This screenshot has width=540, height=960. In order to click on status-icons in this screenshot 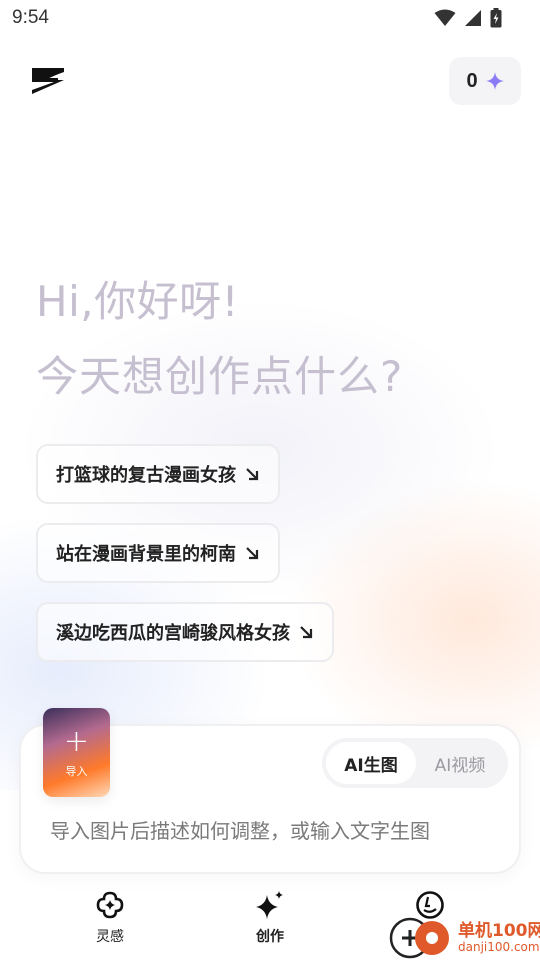, I will do `click(468, 18)`.